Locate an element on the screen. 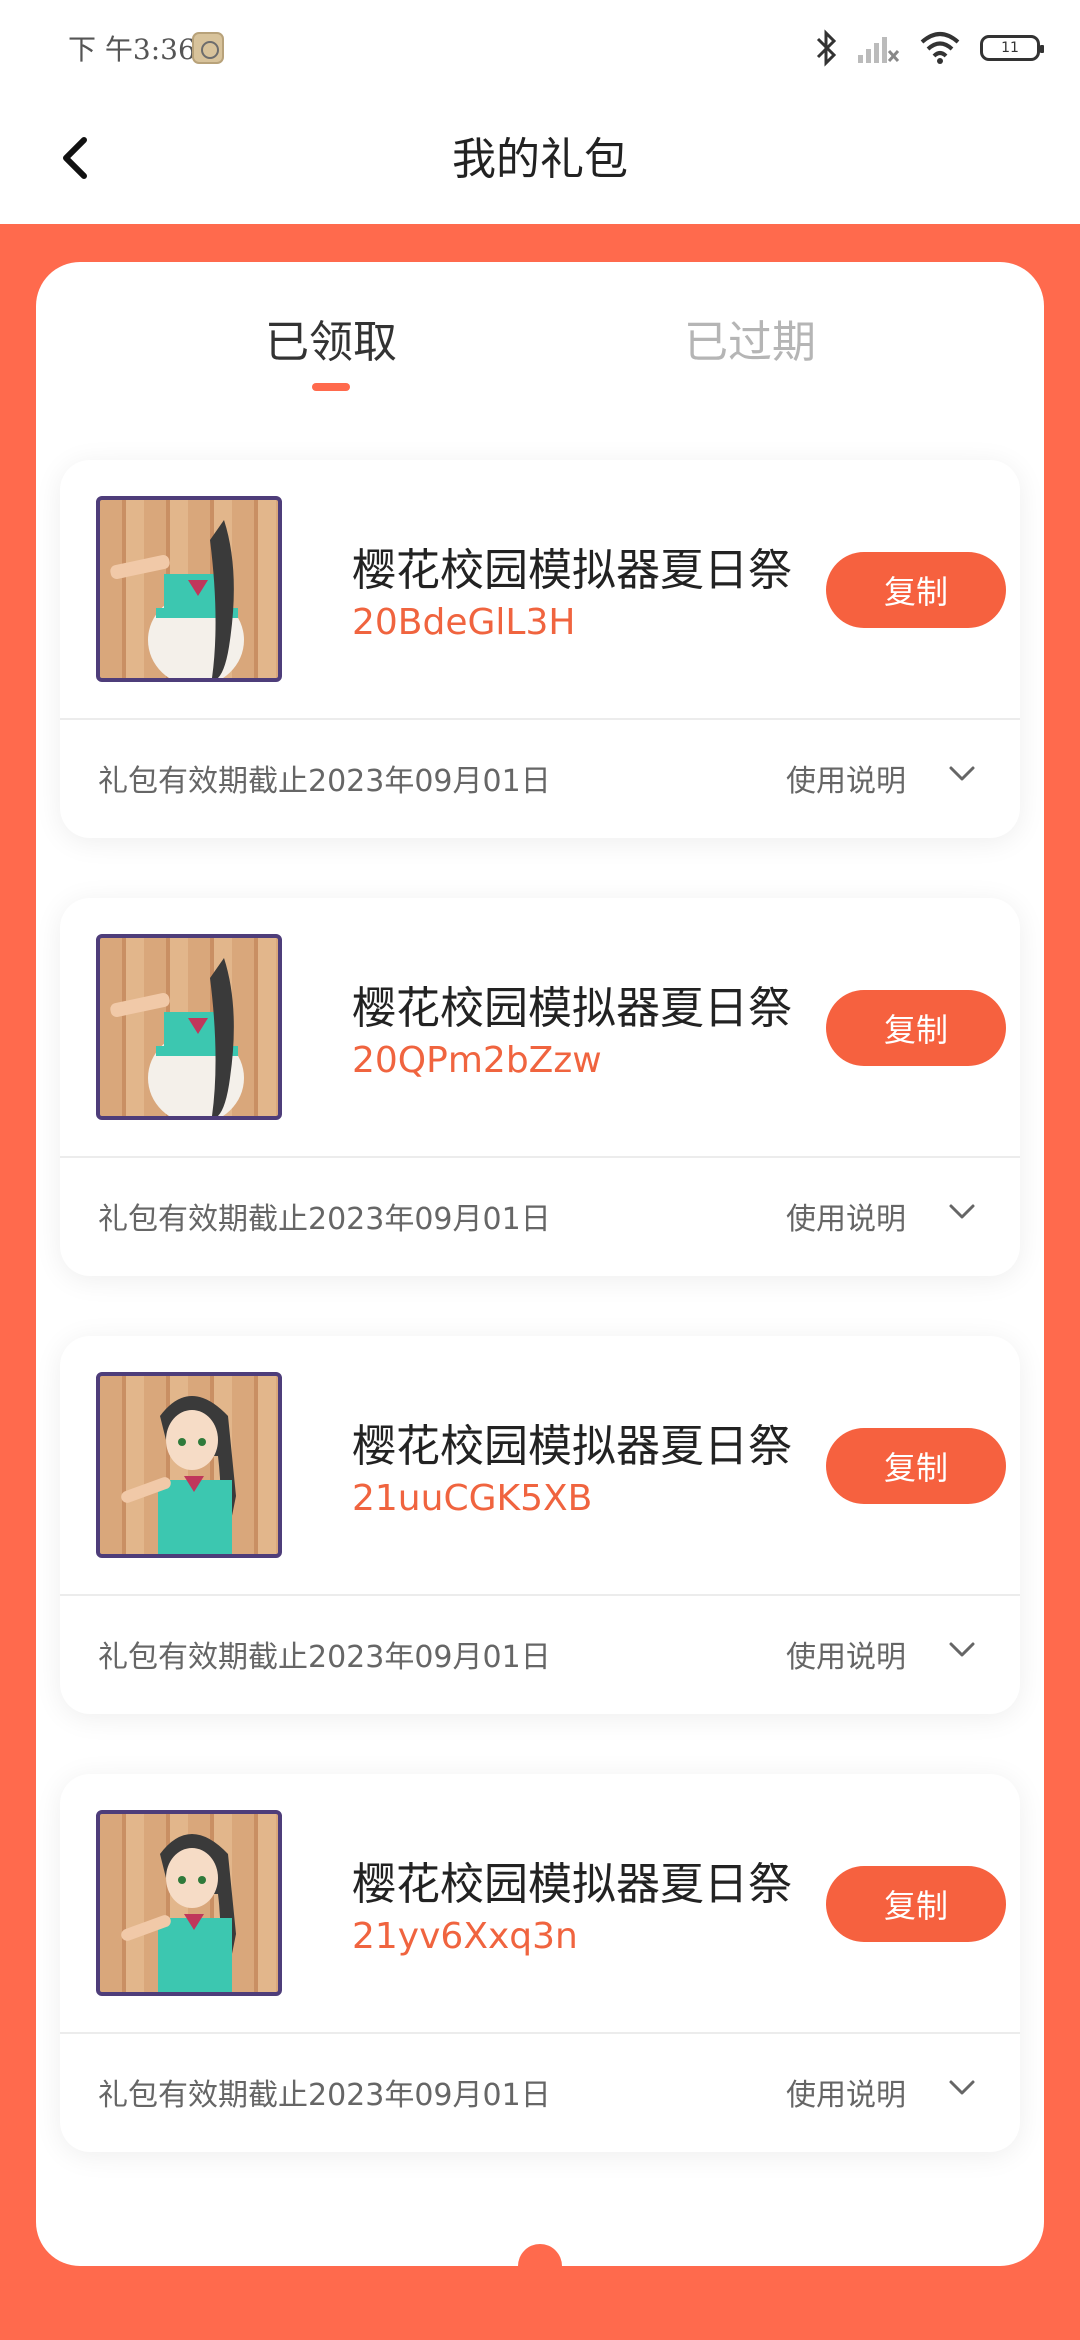  status-icons: 11 is located at coordinates (929, 48).